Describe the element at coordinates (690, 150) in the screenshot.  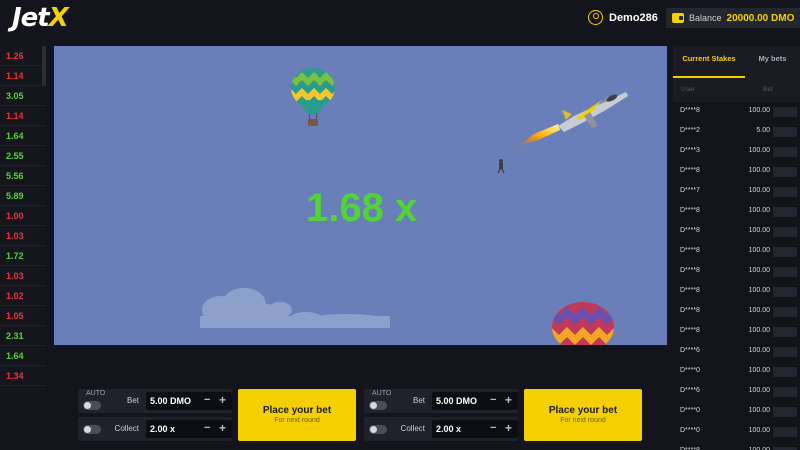
I see `stake-user: D****3` at that location.